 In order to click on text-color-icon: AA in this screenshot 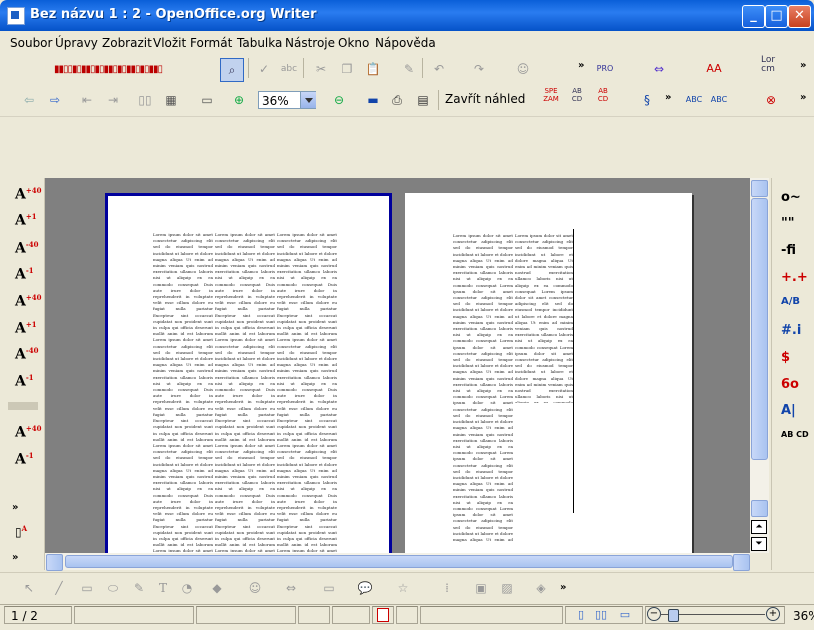, I will do `click(714, 69)`.